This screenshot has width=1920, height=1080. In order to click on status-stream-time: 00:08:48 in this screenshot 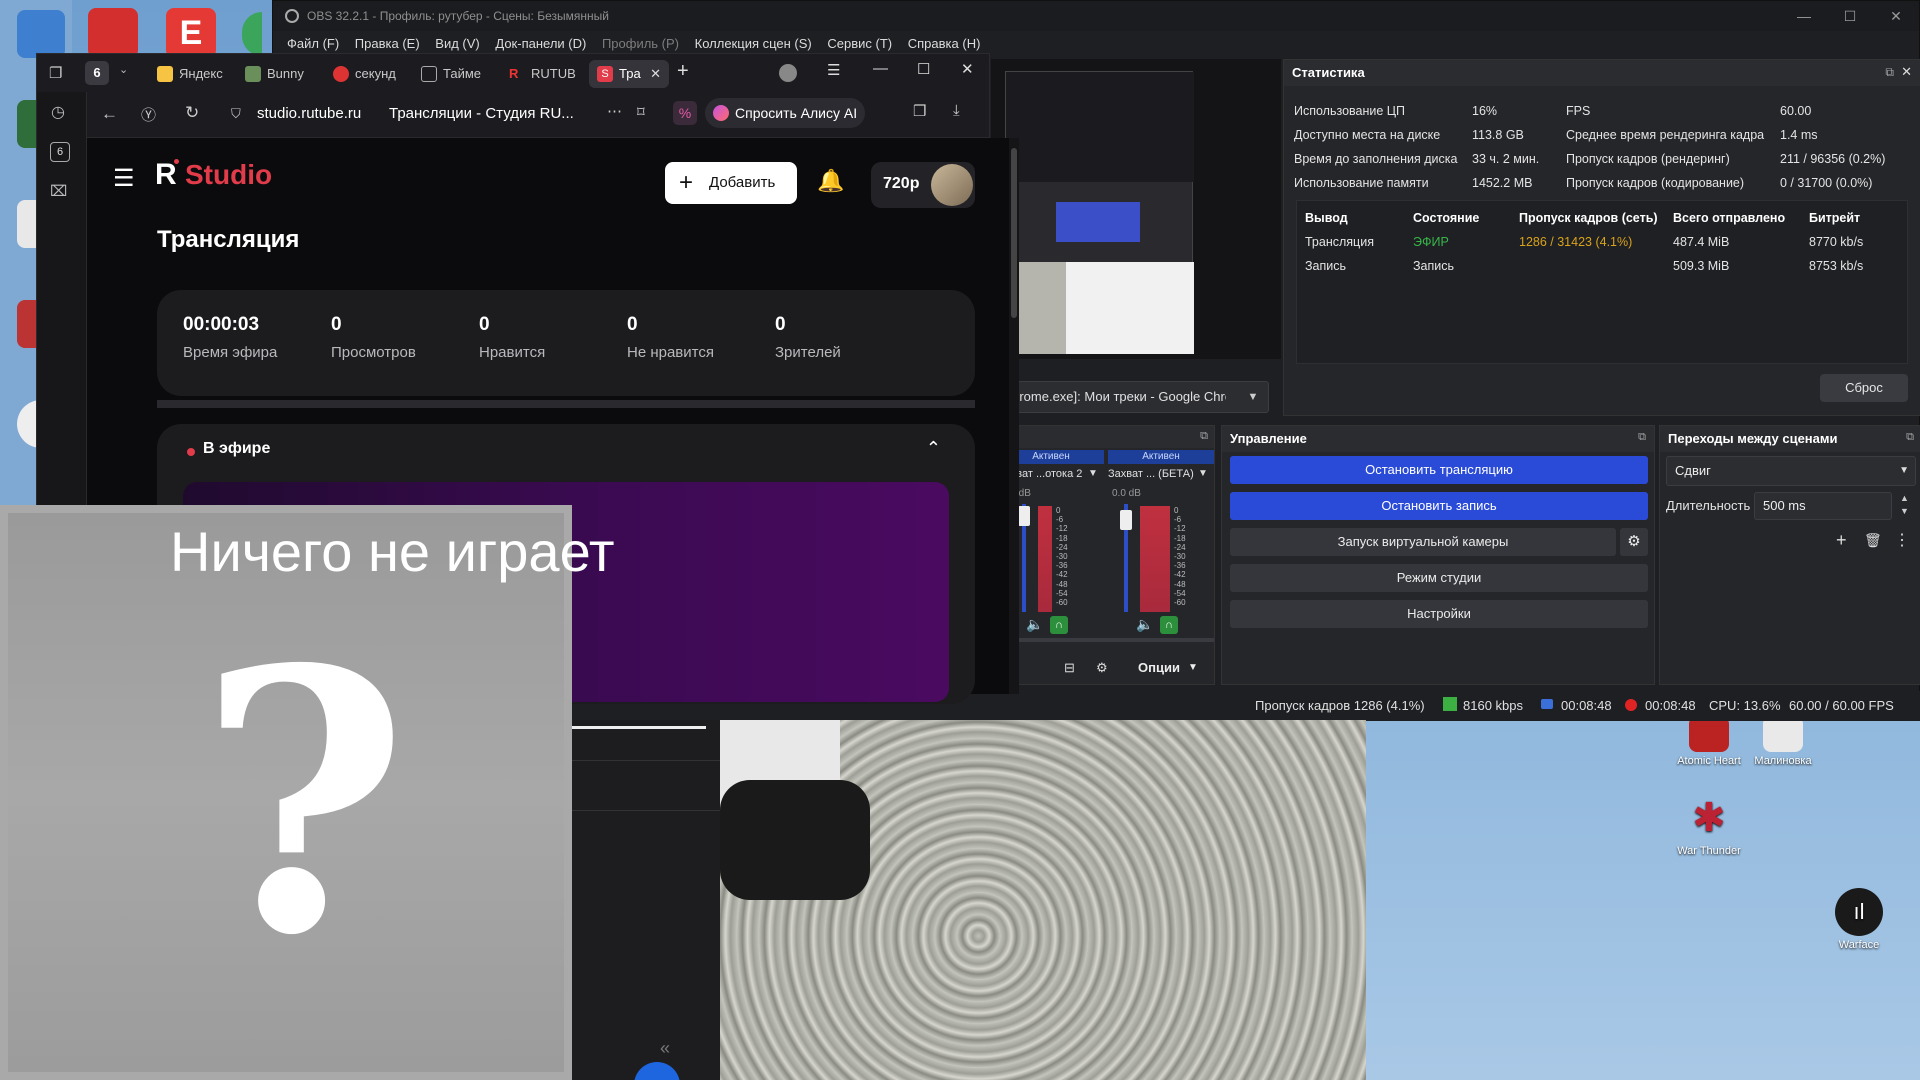, I will do `click(1586, 705)`.